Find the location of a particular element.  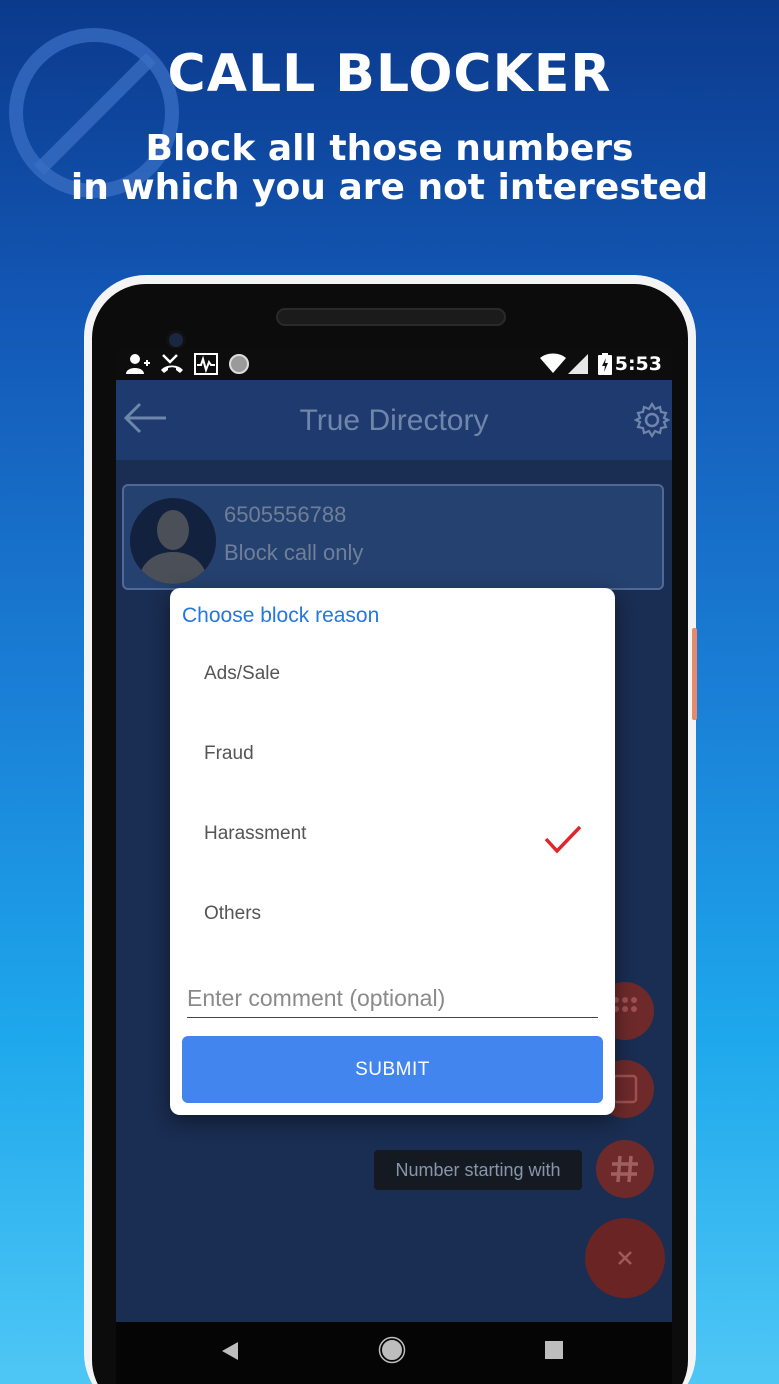

tooltip-number-starting: Number starting with is located at coordinates (478, 1170).